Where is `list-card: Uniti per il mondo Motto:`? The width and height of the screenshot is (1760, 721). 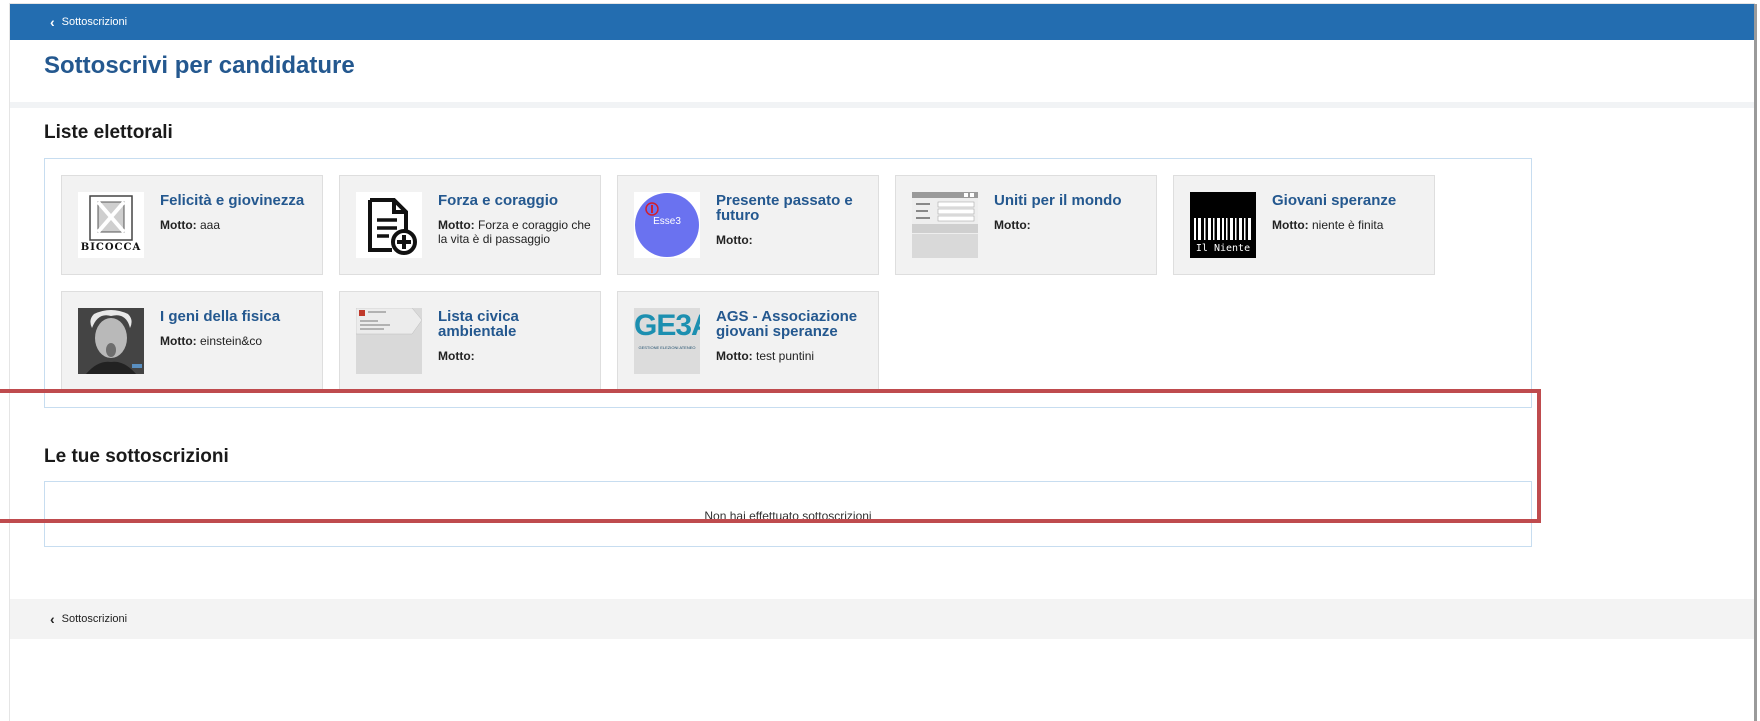 list-card: Uniti per il mondo Motto: is located at coordinates (1026, 225).